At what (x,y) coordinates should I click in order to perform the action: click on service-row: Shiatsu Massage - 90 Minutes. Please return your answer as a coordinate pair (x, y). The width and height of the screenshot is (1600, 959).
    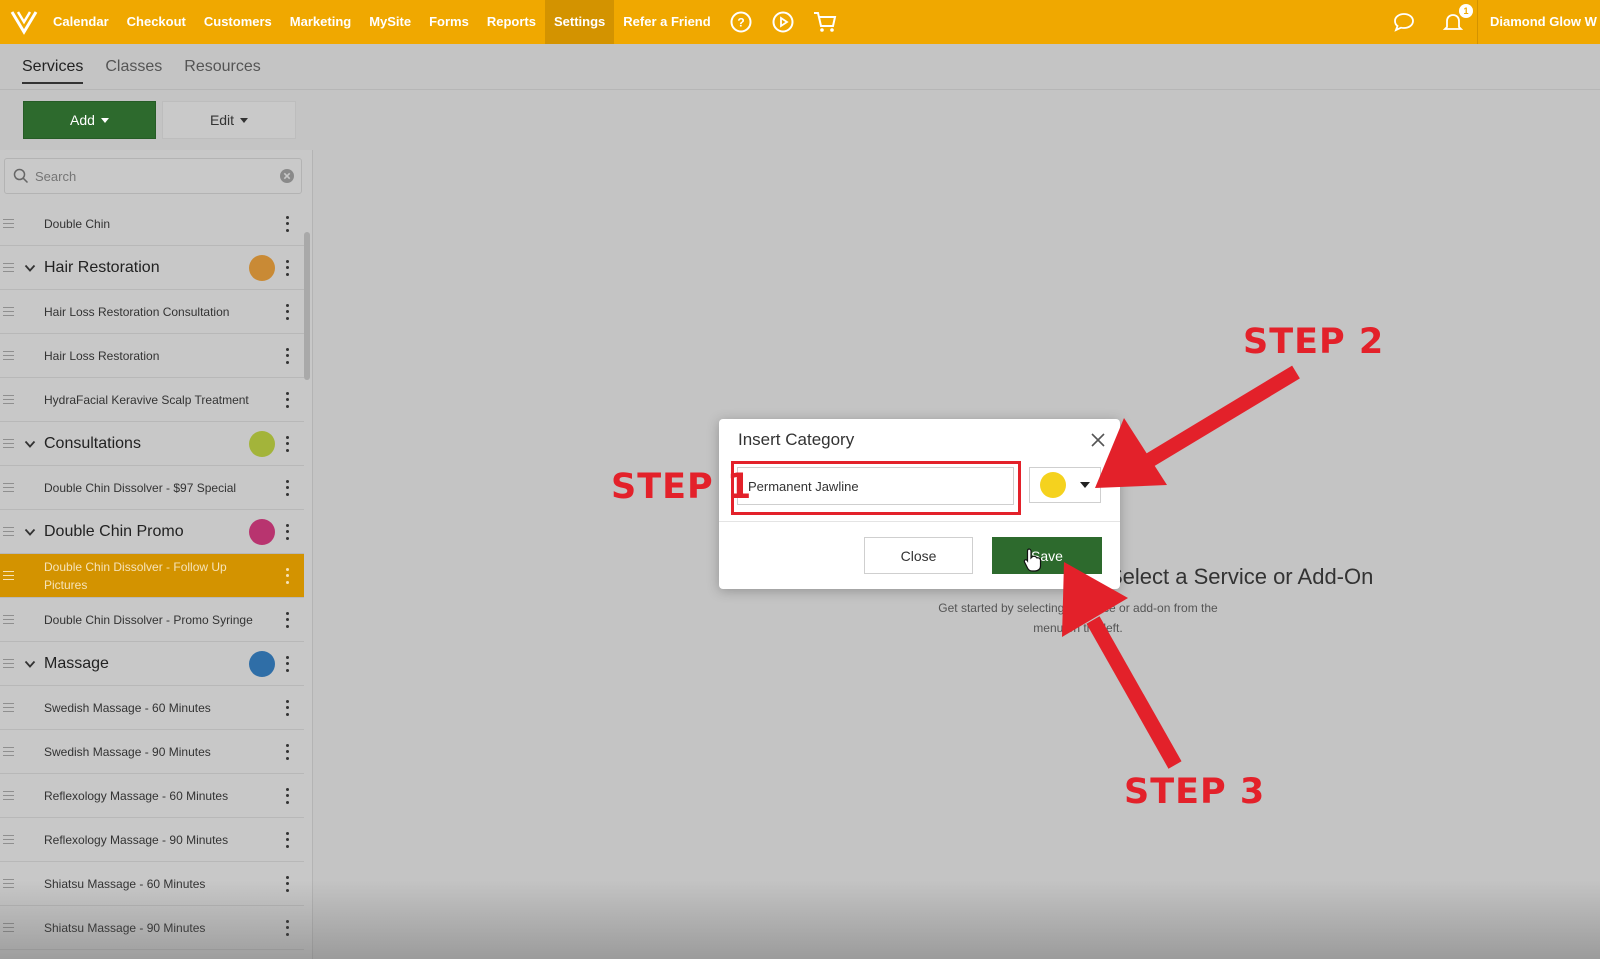
    Looking at the image, I should click on (152, 928).